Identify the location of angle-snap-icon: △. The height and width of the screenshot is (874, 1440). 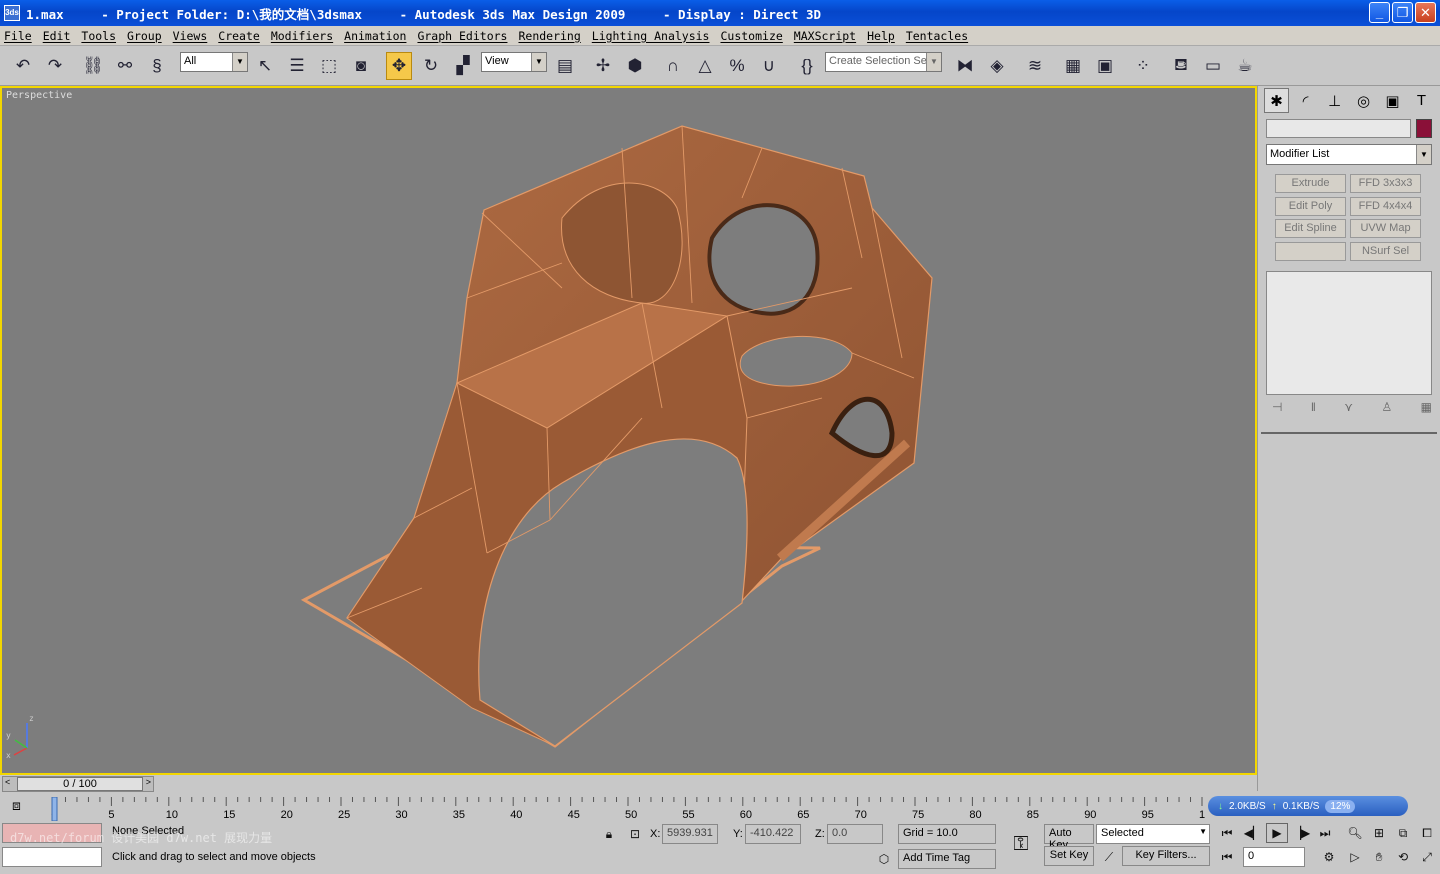
(705, 66).